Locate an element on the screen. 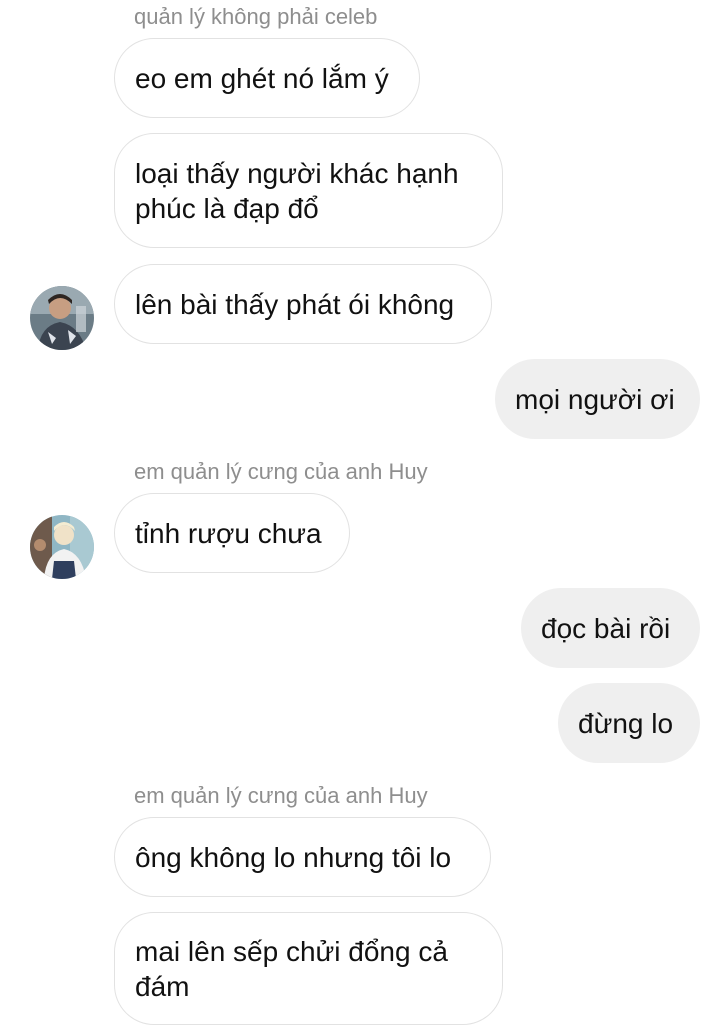  outgoing-message-bubble: đọc bài rồi is located at coordinates (610, 628).